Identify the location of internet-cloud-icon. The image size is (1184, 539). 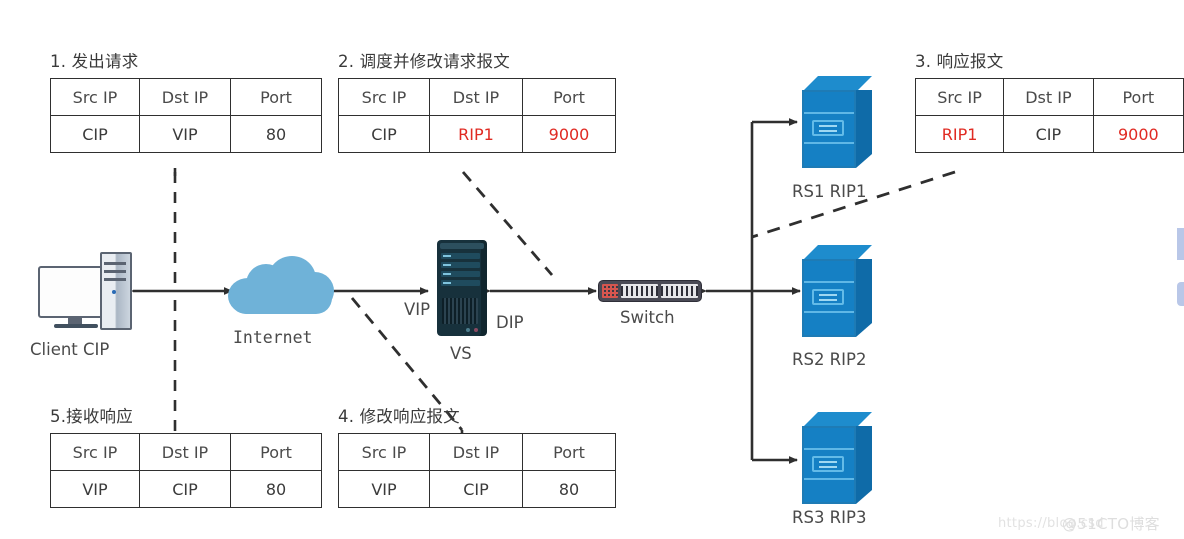
(281, 285).